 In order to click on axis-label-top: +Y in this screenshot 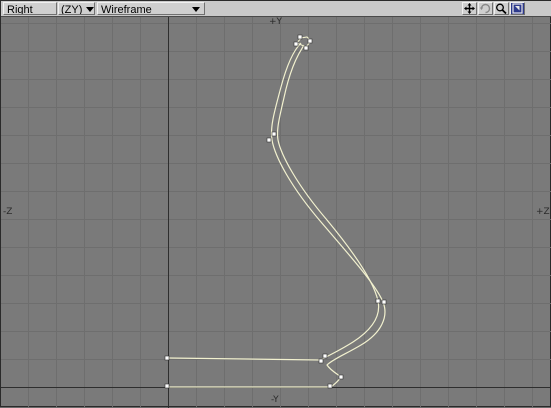, I will do `click(276, 22)`.